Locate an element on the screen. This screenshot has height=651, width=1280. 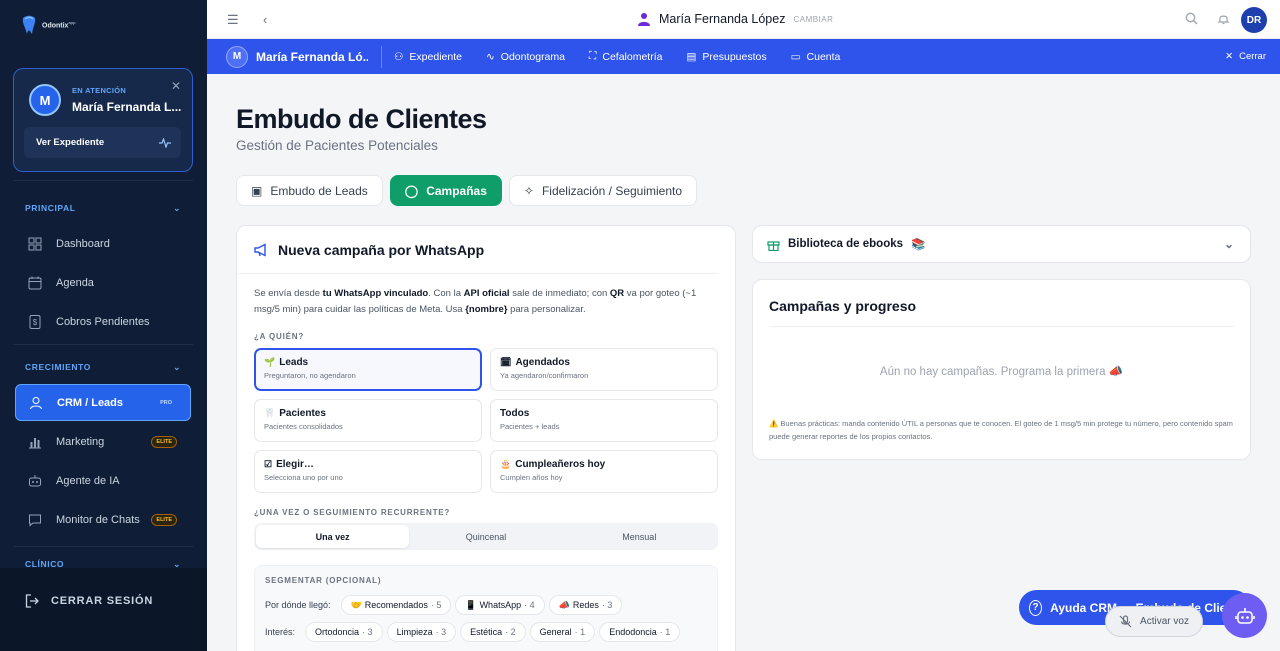
nav-group-crecimiento-header: CRECIMIENTO ⌄ is located at coordinates (103, 367).